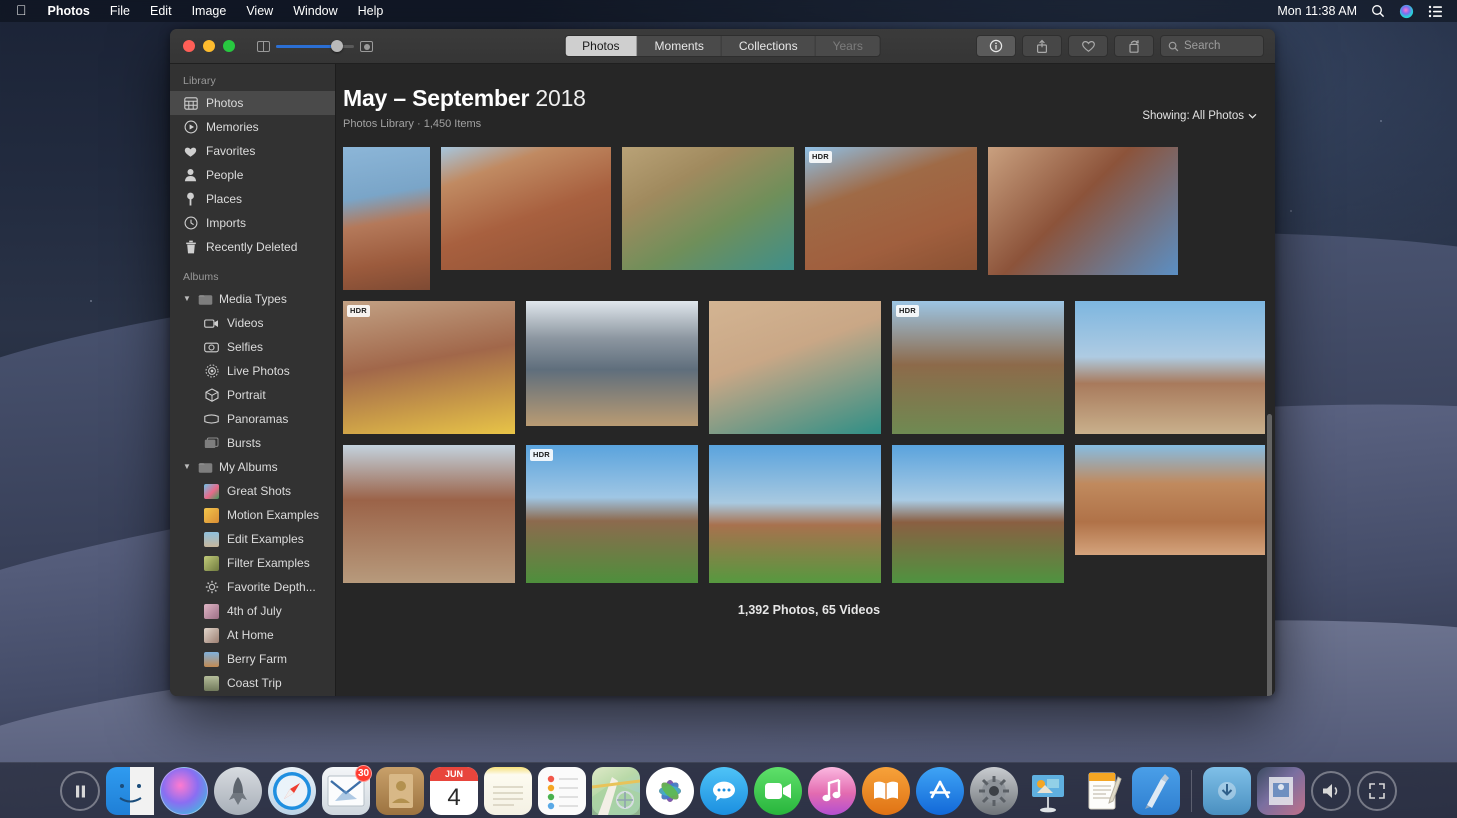 This screenshot has width=1457, height=818. I want to click on thumbnail-large-icon, so click(366, 46).